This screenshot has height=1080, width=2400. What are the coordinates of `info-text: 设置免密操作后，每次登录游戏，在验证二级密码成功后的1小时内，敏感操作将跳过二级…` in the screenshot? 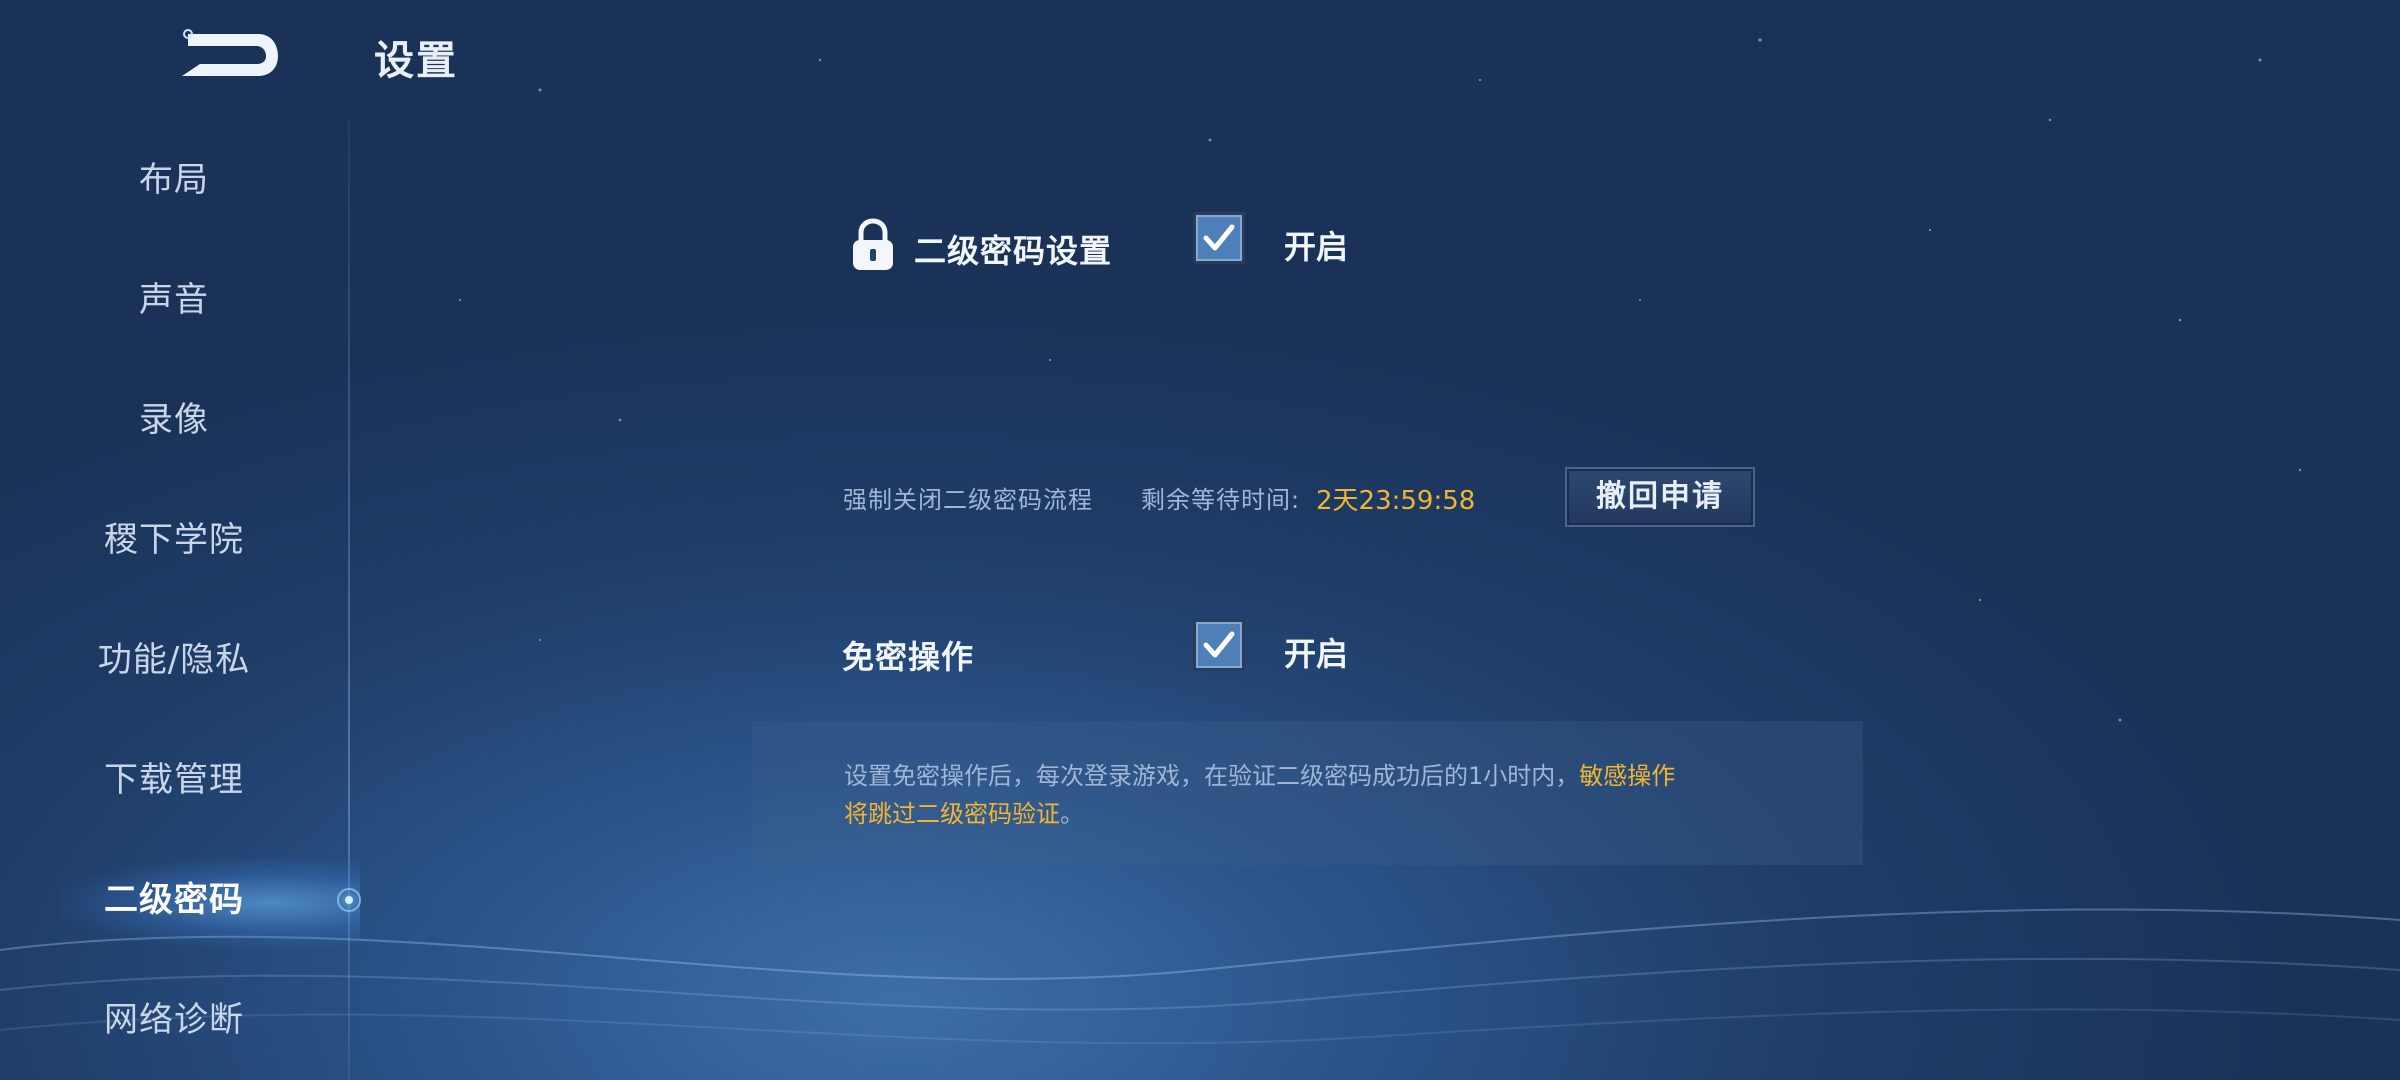 It's located at (1314, 795).